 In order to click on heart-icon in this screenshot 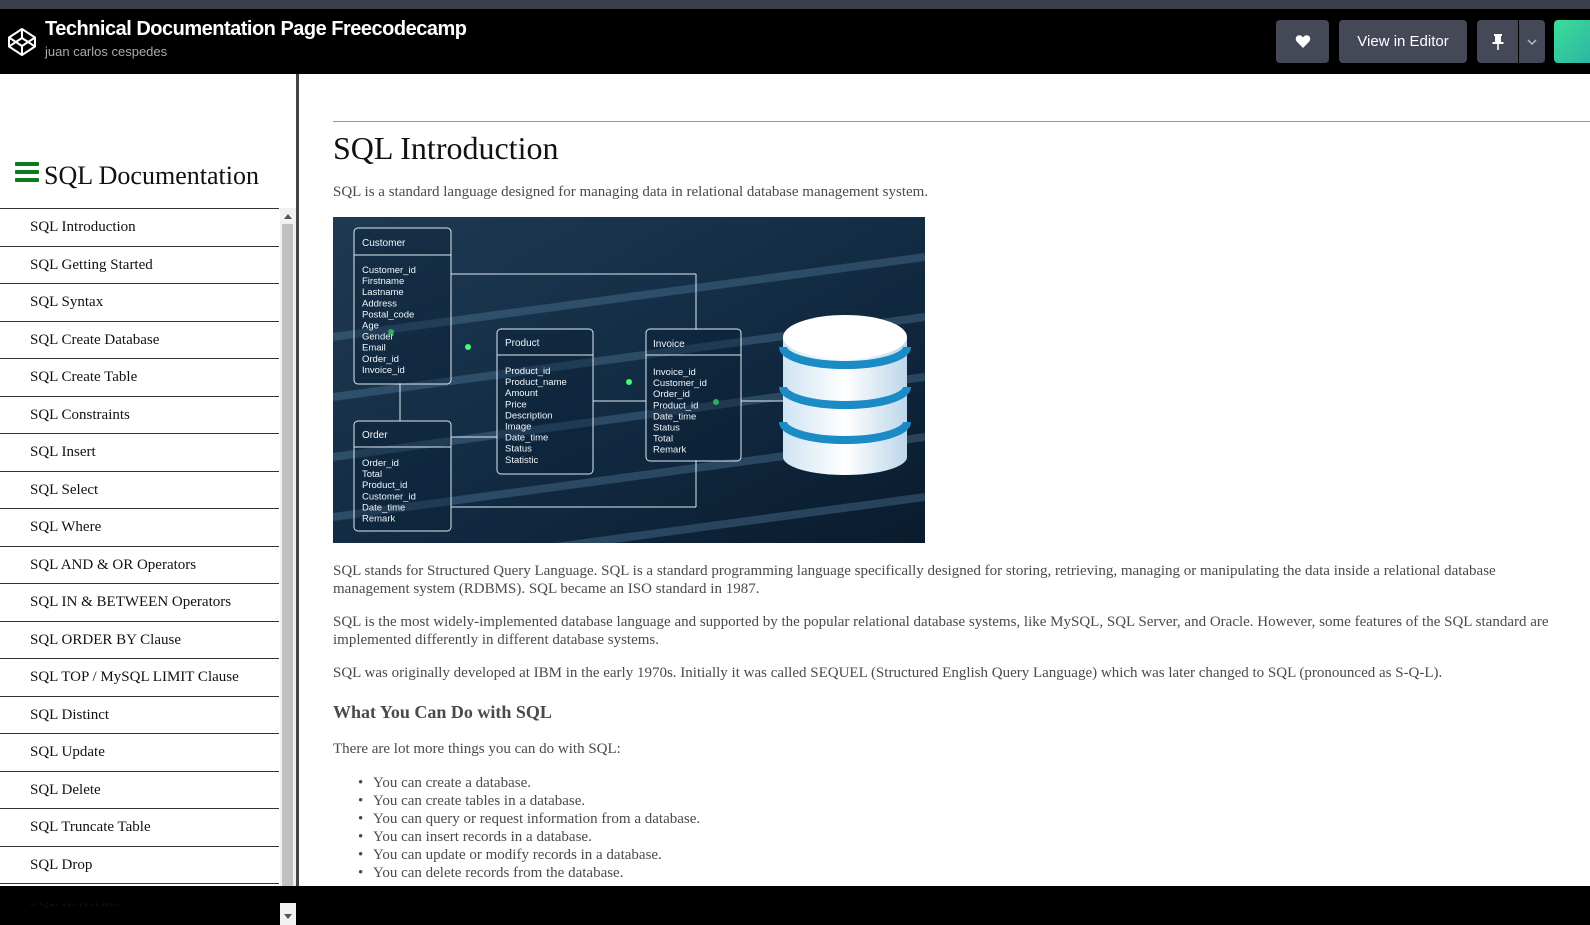, I will do `click(1302, 41)`.